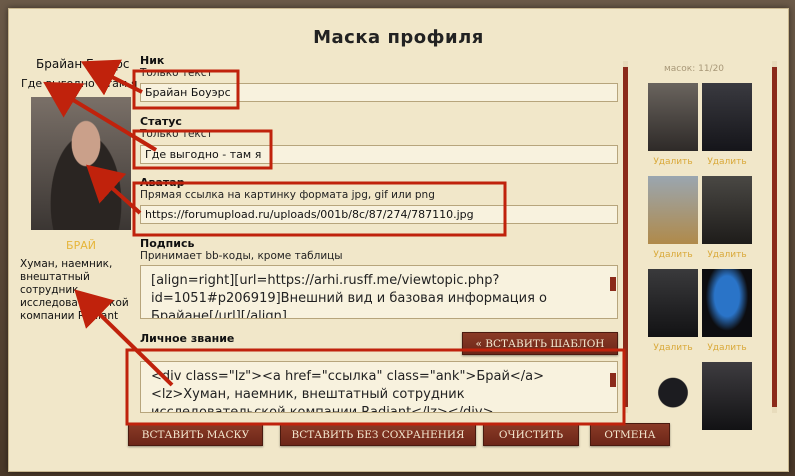 The image size is (795, 476). Describe the element at coordinates (152, 60) in the screenshot. I see `nick-label: Ник` at that location.